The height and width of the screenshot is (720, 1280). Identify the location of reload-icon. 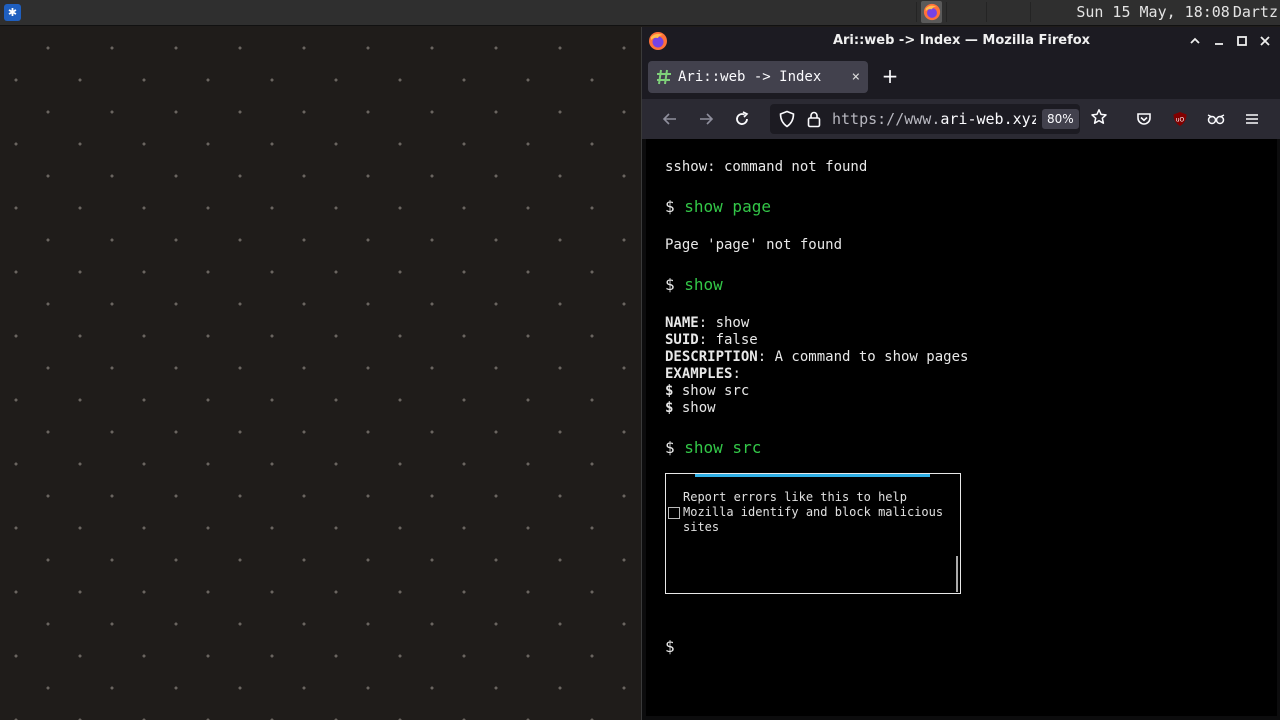
(742, 118).